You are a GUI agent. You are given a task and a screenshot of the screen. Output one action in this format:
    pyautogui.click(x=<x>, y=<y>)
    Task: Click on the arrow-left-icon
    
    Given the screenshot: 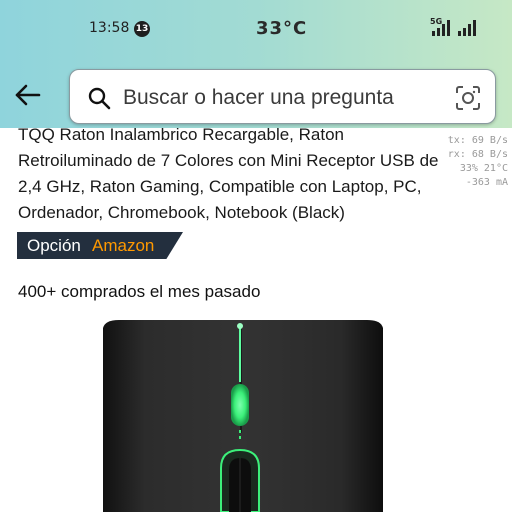 What is the action you would take?
    pyautogui.click(x=28, y=95)
    